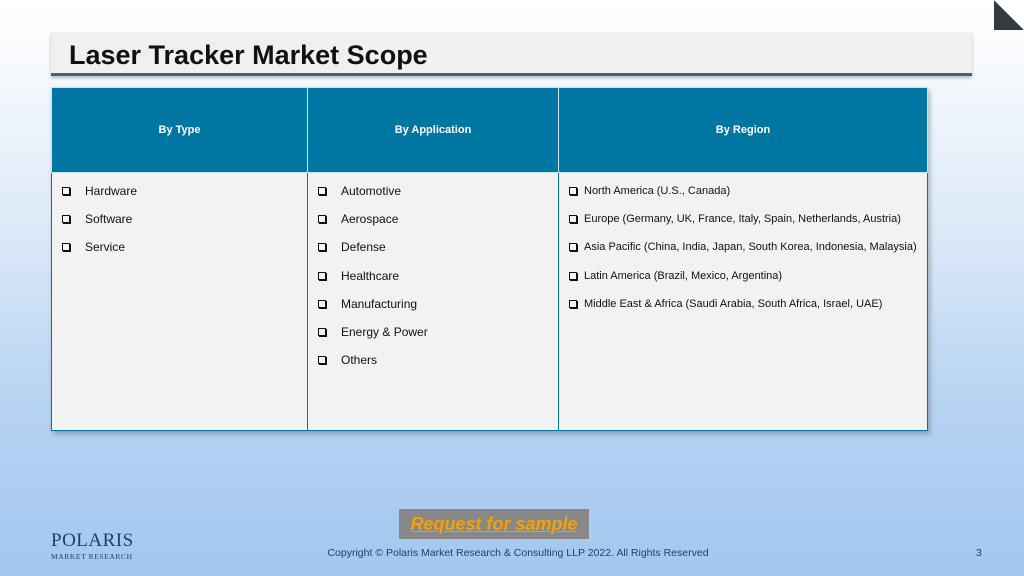 This screenshot has height=576, width=1024. What do you see at coordinates (438, 366) in the screenshot?
I see `list-item: Others` at bounding box center [438, 366].